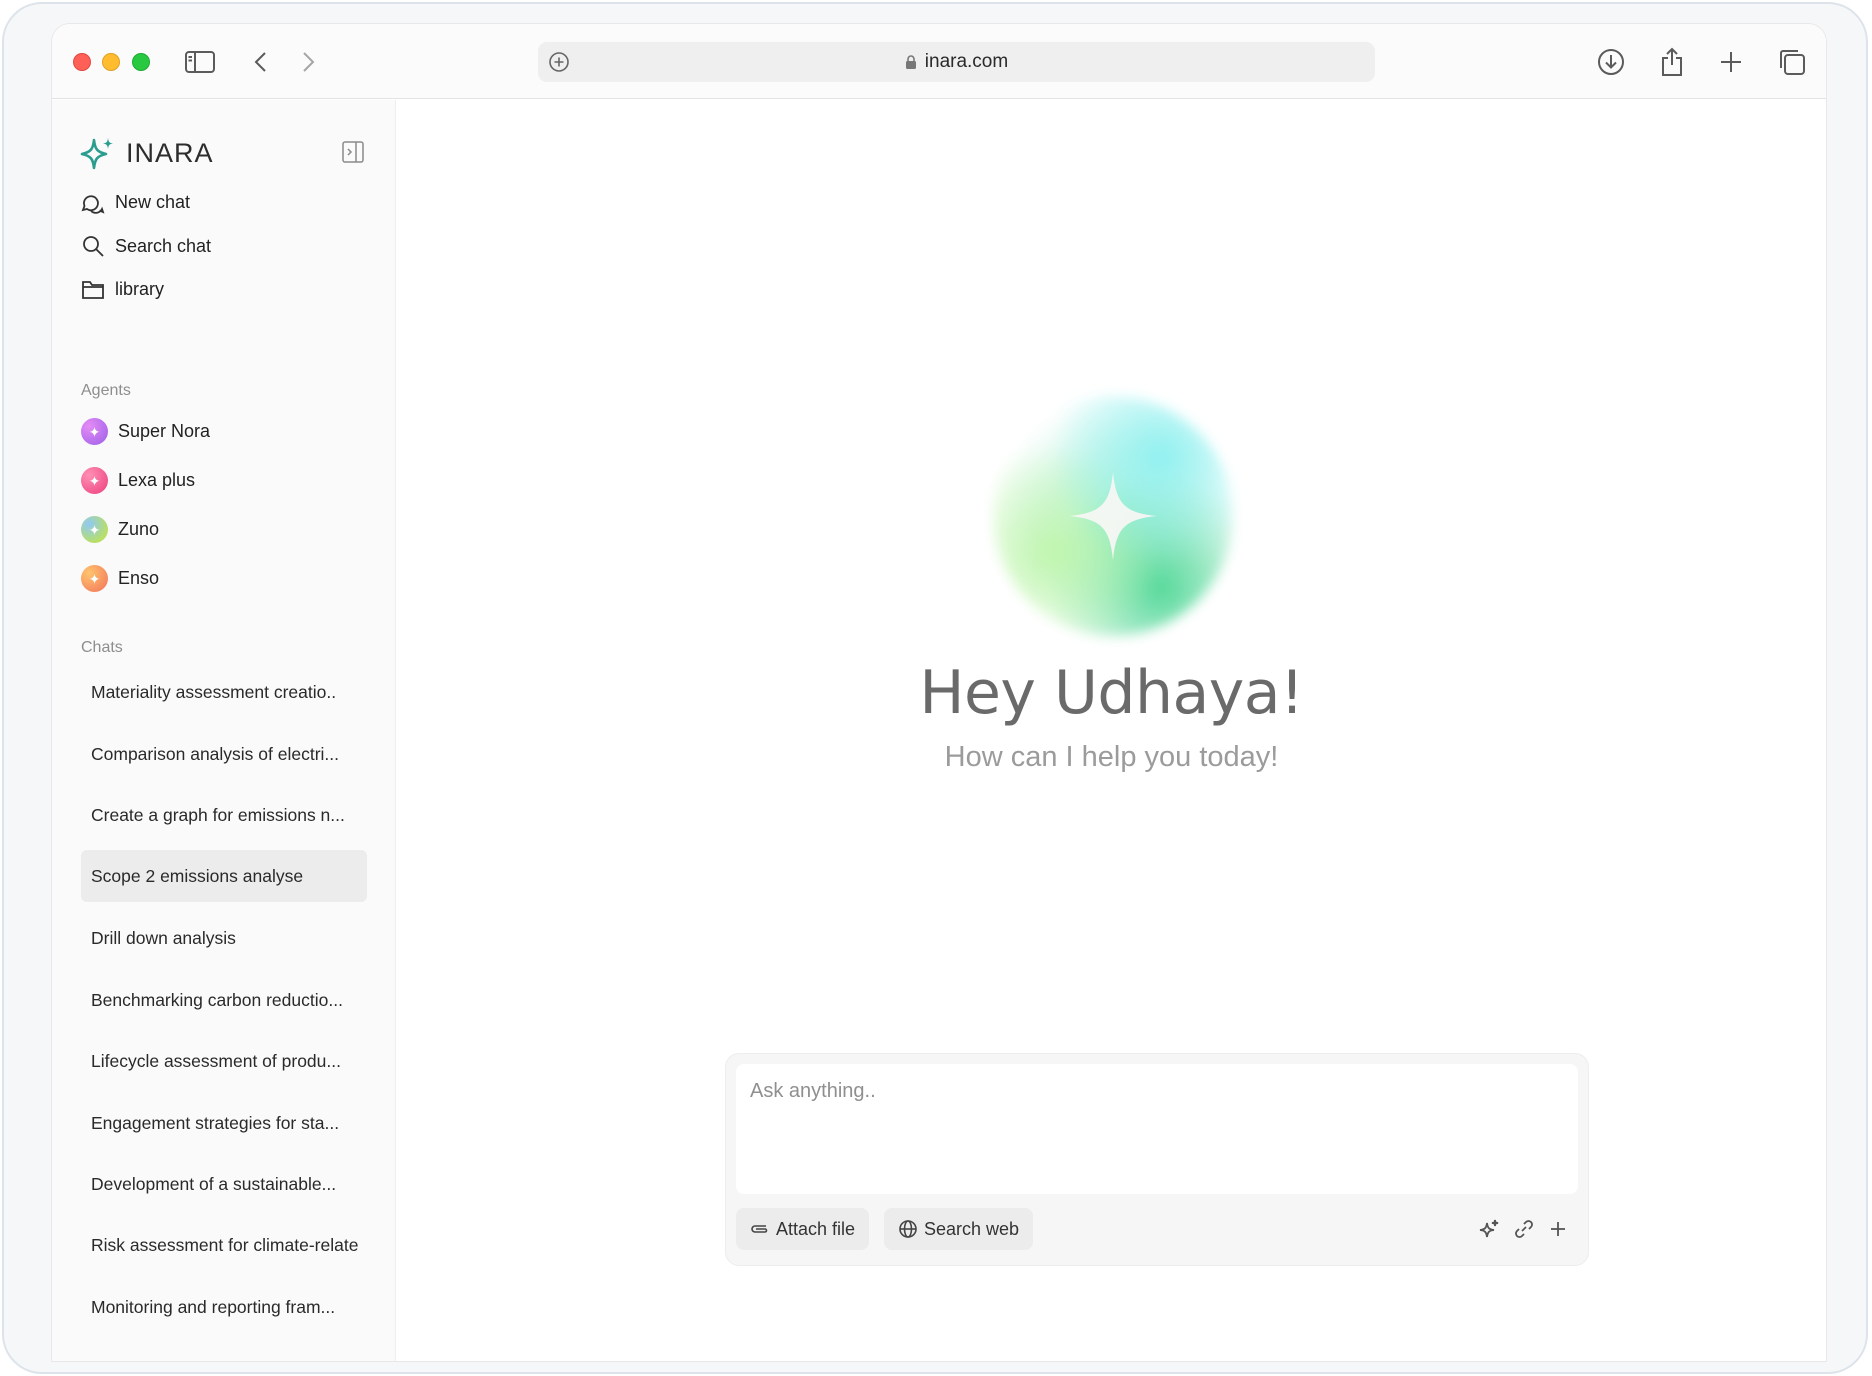  Describe the element at coordinates (1157, 1129) in the screenshot. I see `prompt-input` at that location.